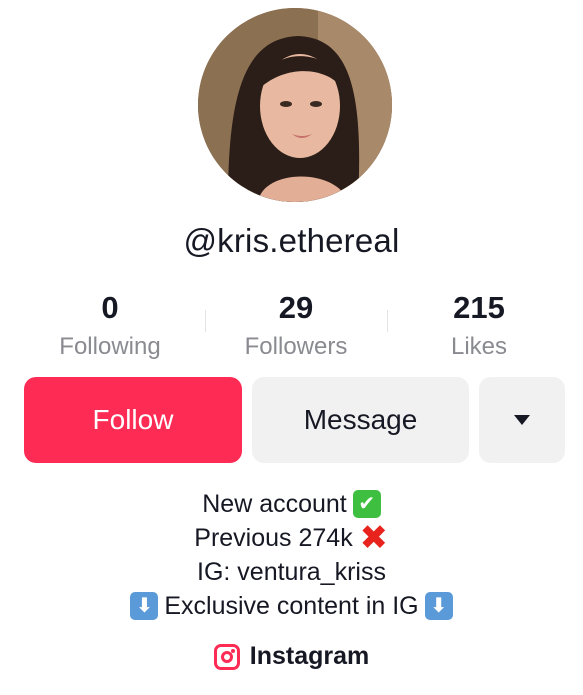 The height and width of the screenshot is (695, 583). Describe the element at coordinates (110, 307) in the screenshot. I see `following-count: 0` at that location.